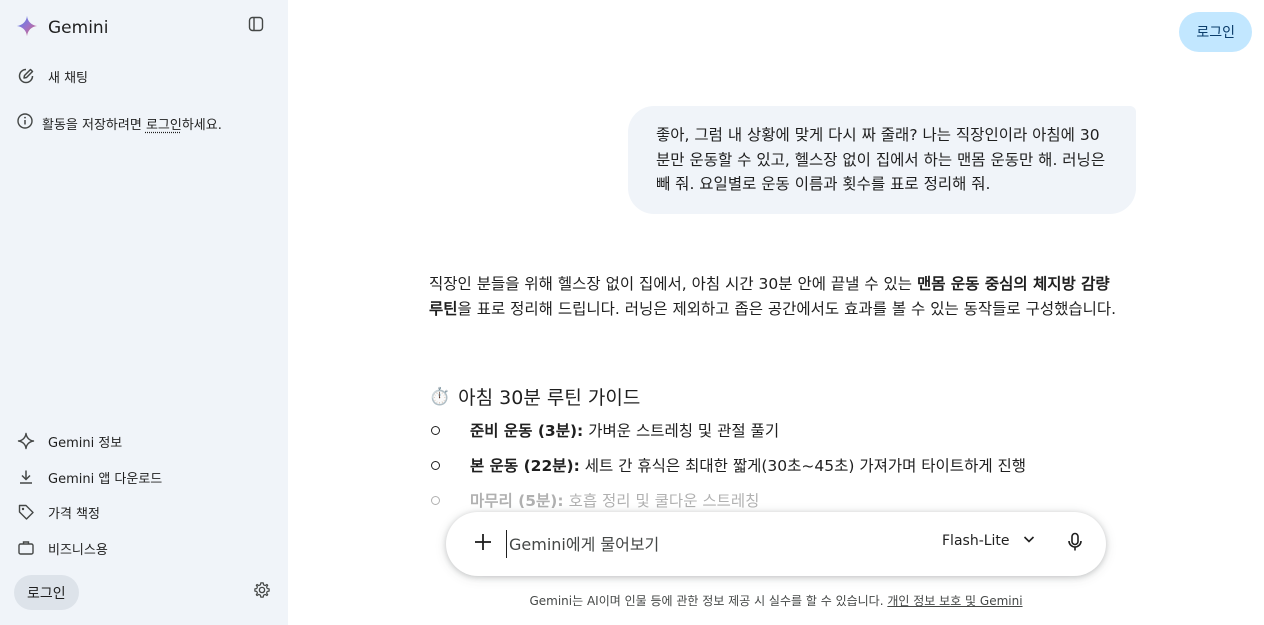  Describe the element at coordinates (1029, 541) in the screenshot. I see `chevron-down-icon` at that location.